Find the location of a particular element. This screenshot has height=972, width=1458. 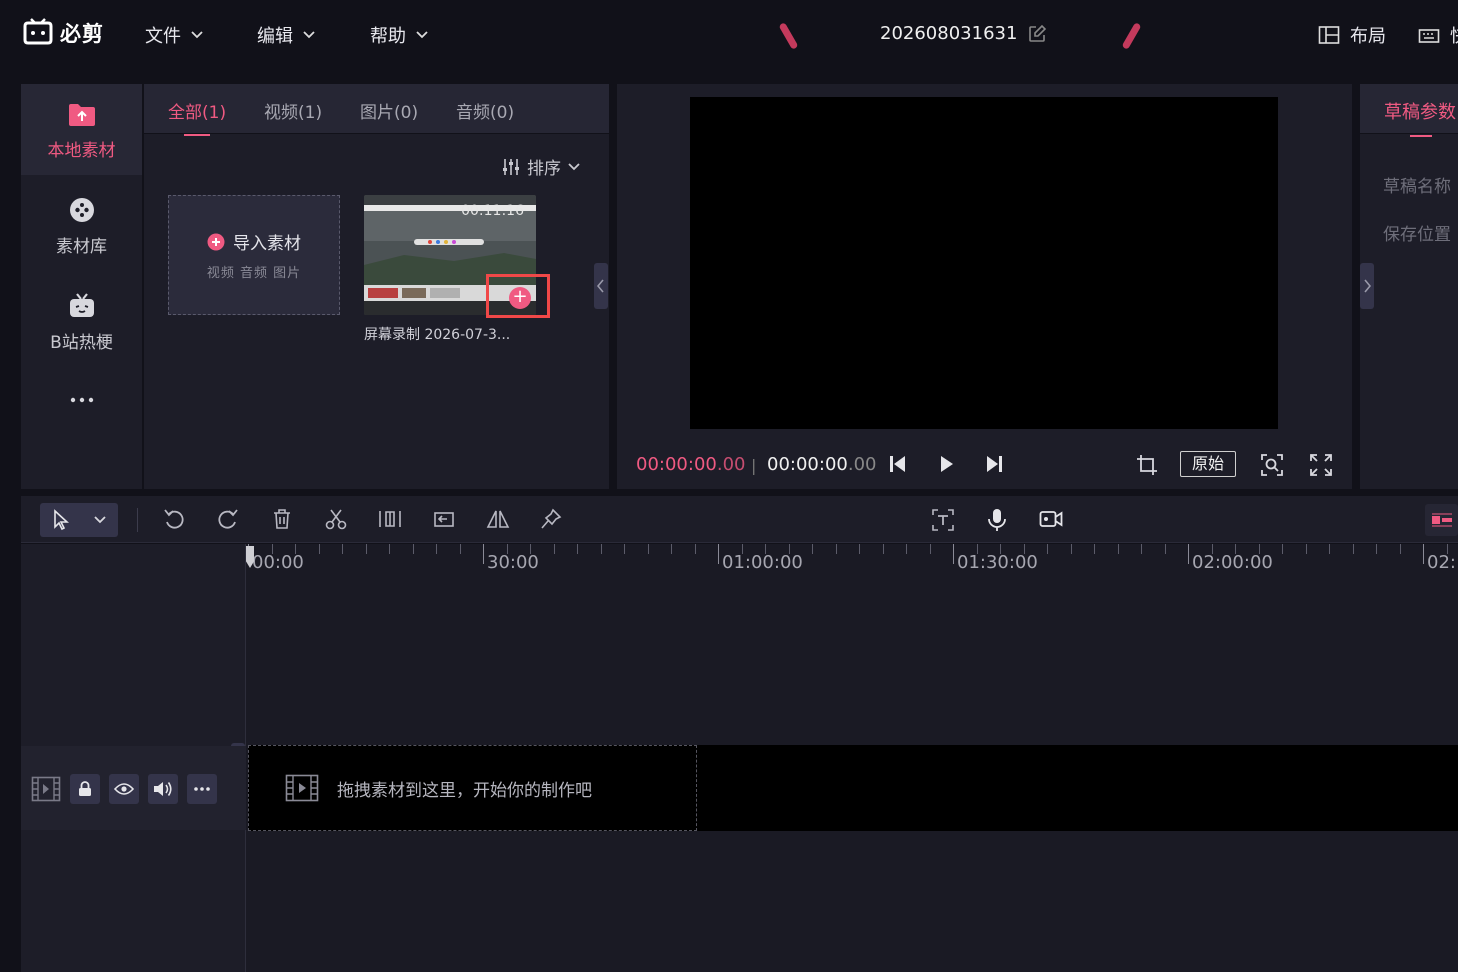

add-to-timeline-button: + is located at coordinates (520, 298).